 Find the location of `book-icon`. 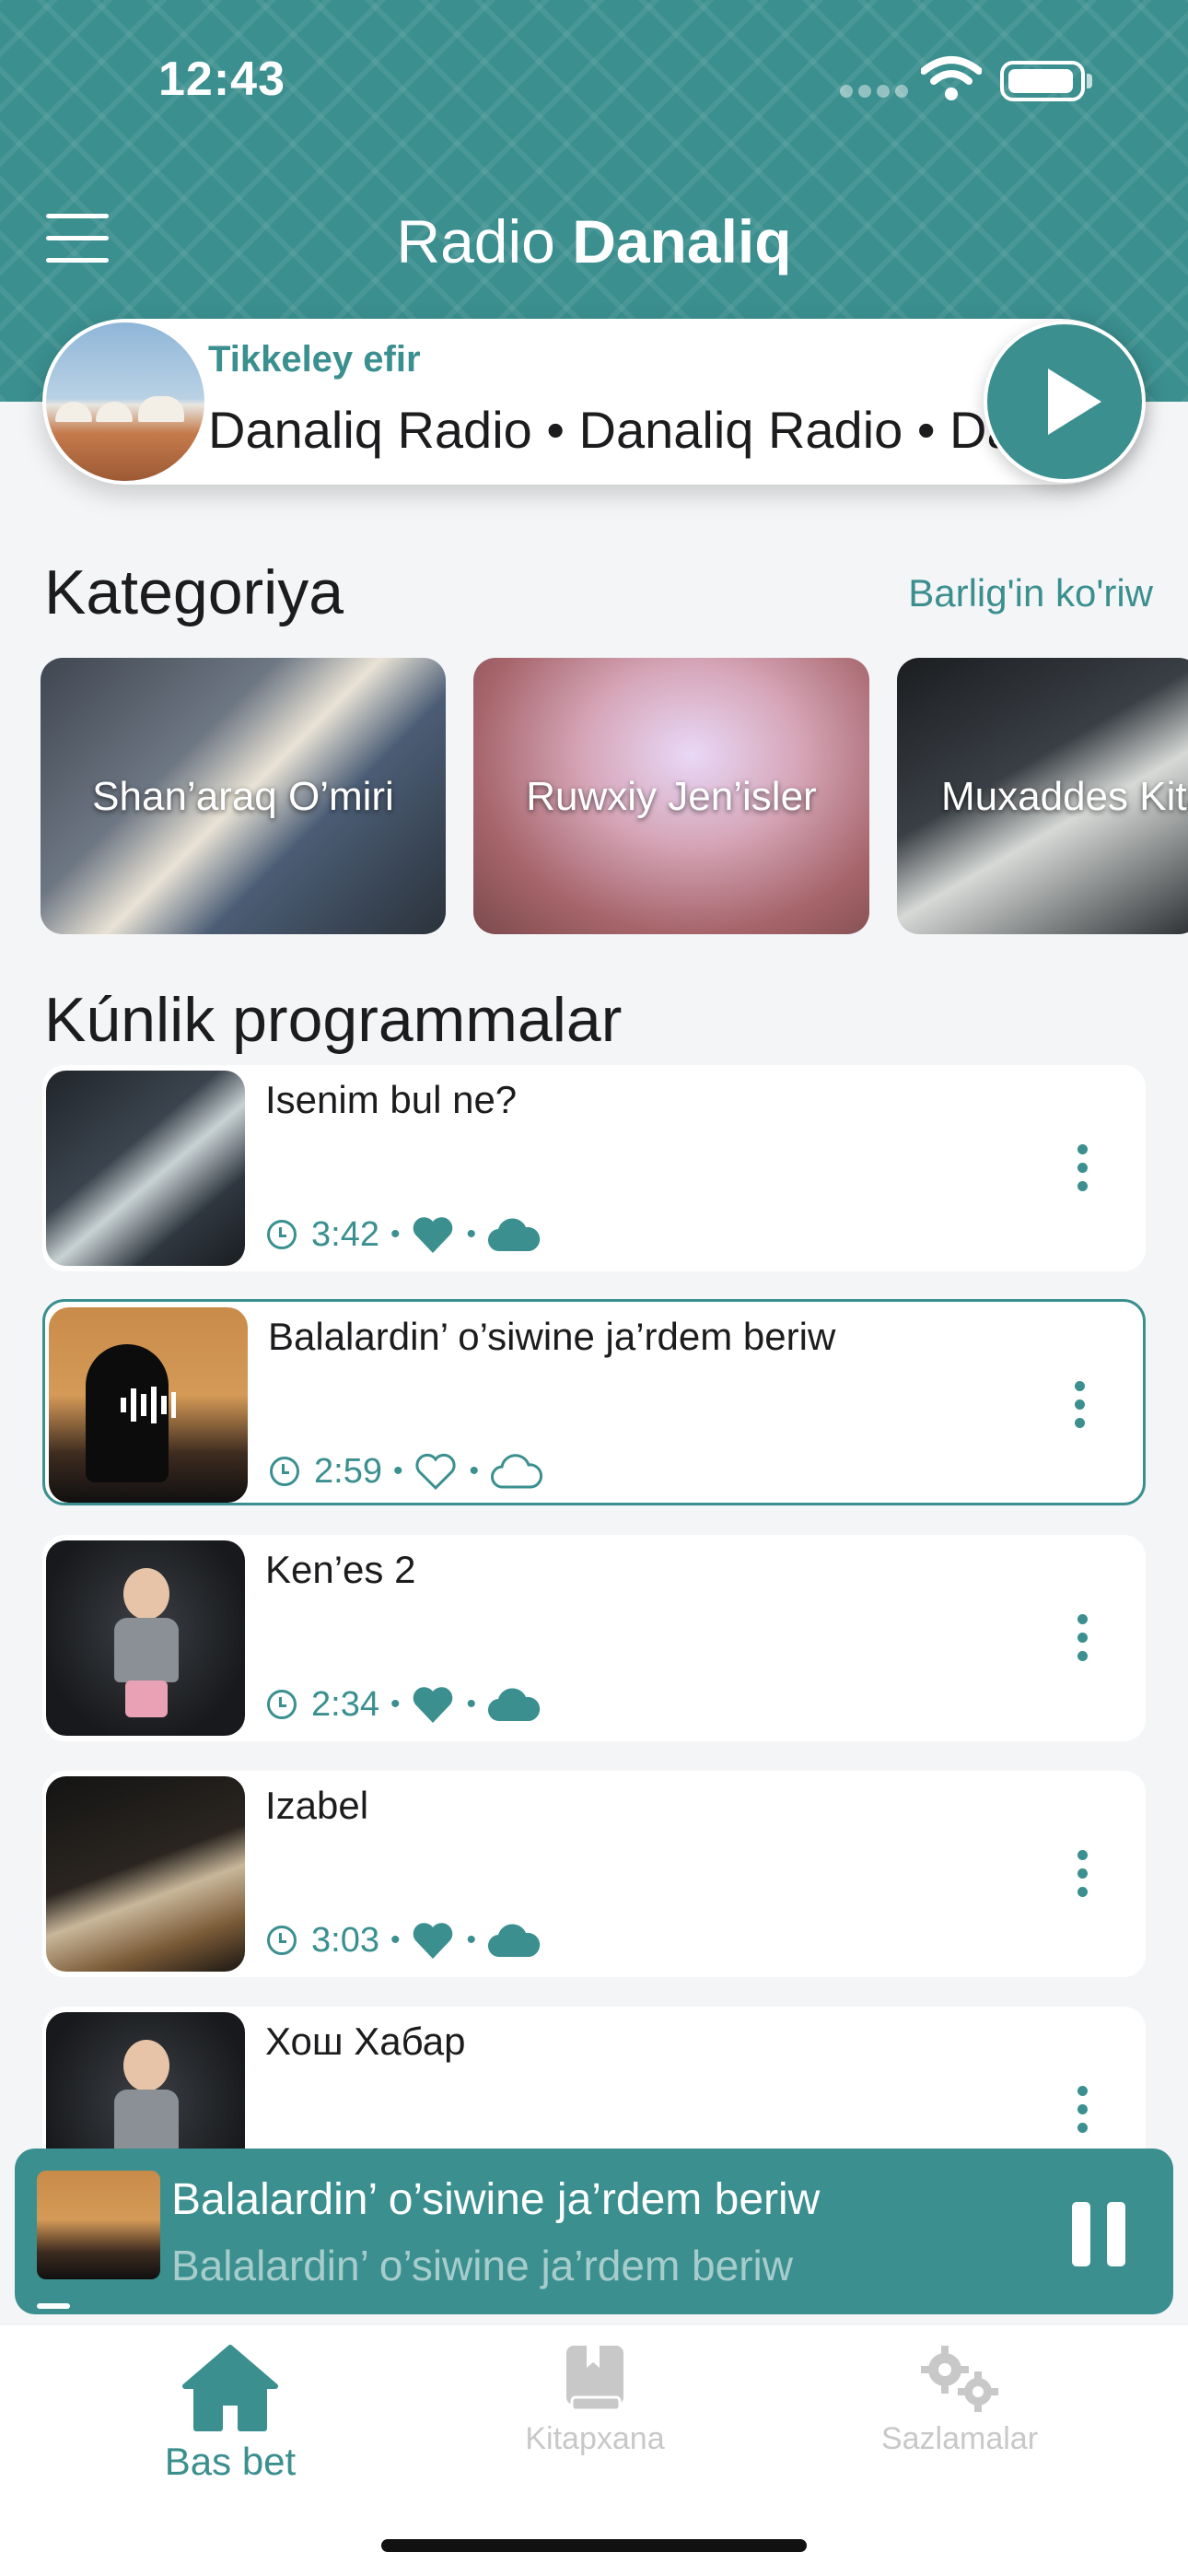

book-icon is located at coordinates (594, 2379).